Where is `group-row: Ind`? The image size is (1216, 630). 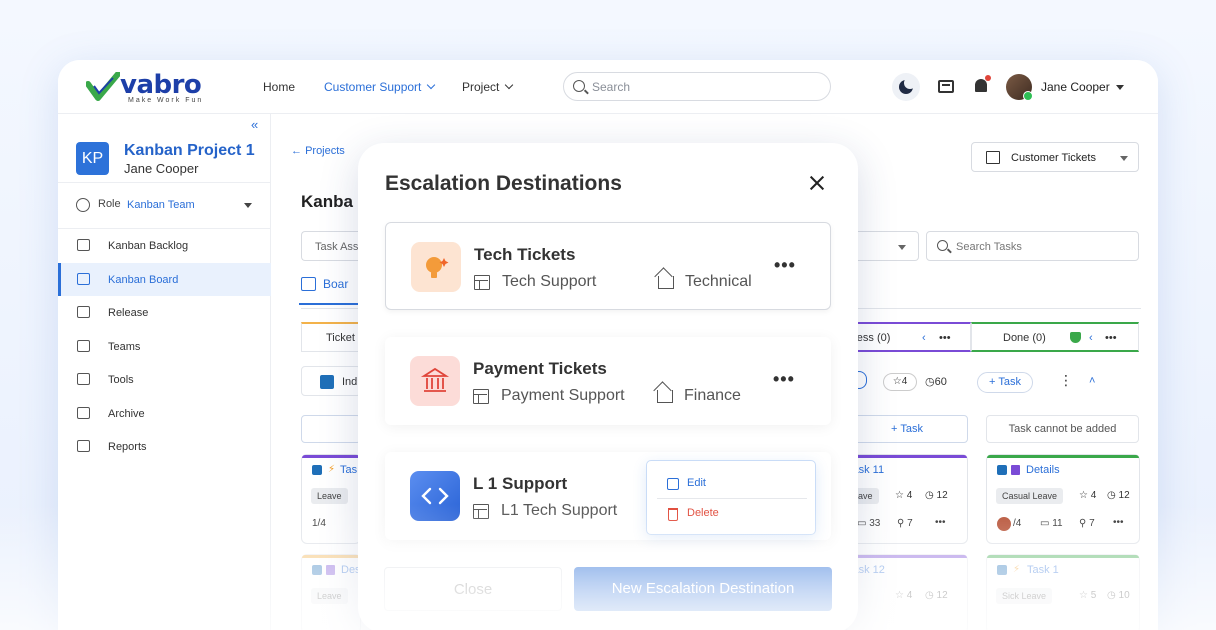
group-row: Ind is located at coordinates (331, 381).